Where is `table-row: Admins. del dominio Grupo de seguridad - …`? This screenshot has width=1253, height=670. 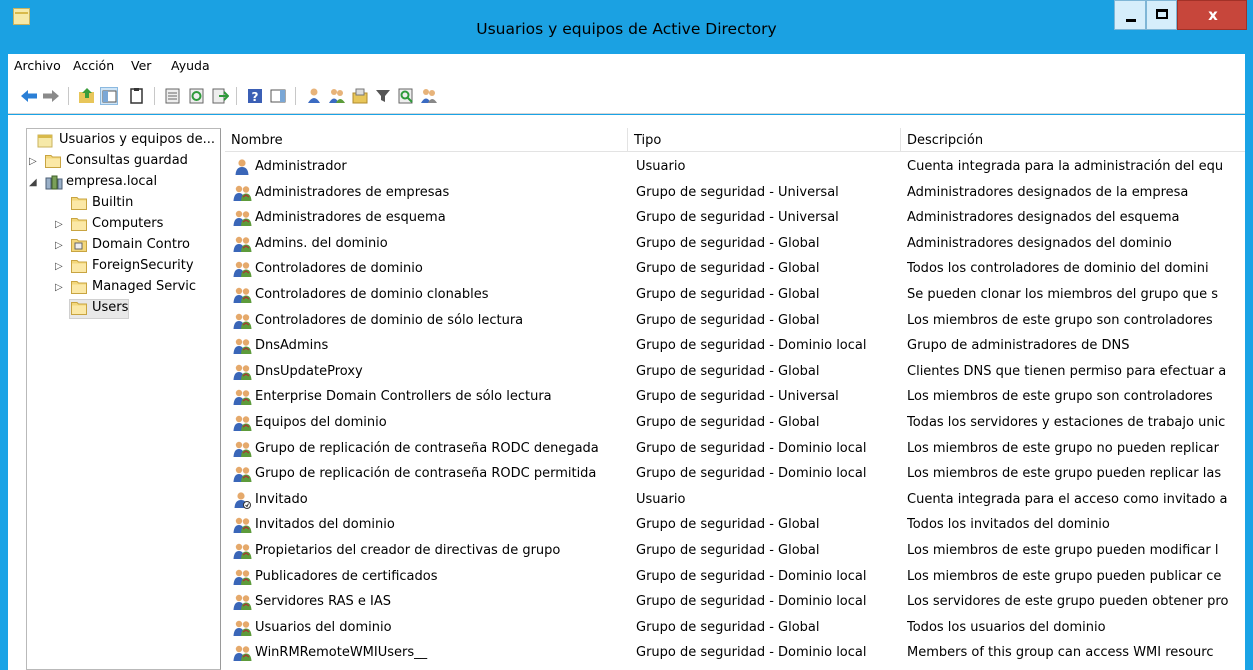
table-row: Admins. del dominio Grupo de seguridad - … is located at coordinates (735, 244).